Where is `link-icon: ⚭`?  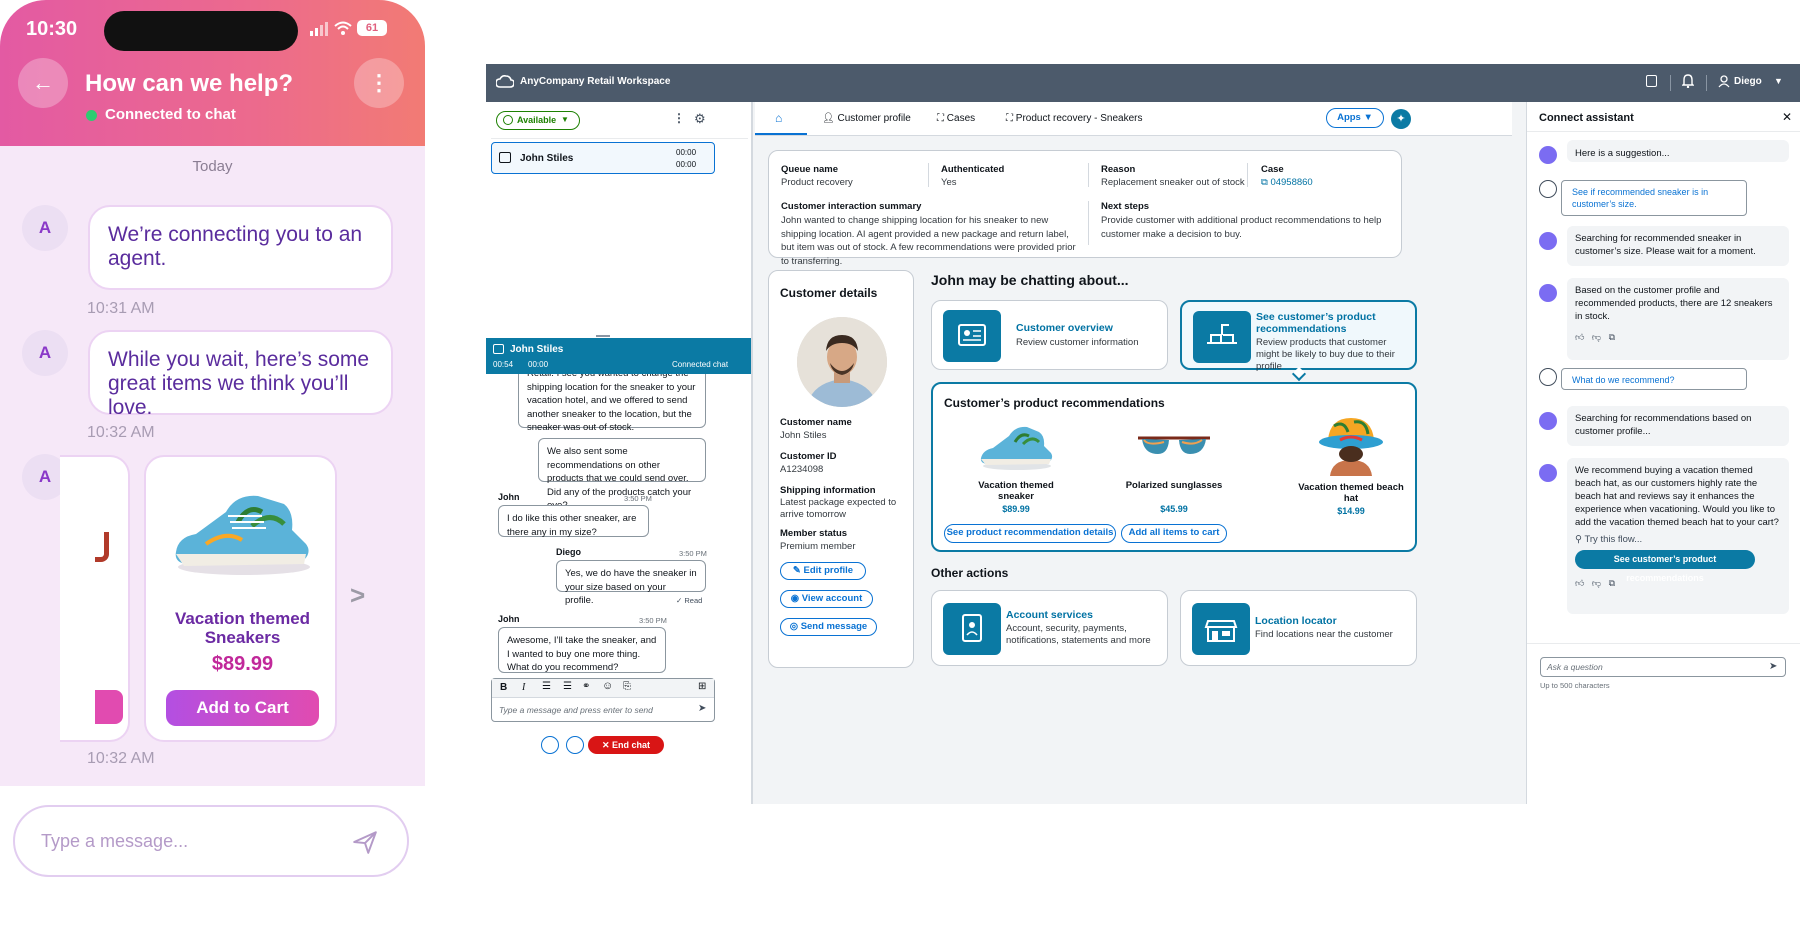 link-icon: ⚭ is located at coordinates (586, 686).